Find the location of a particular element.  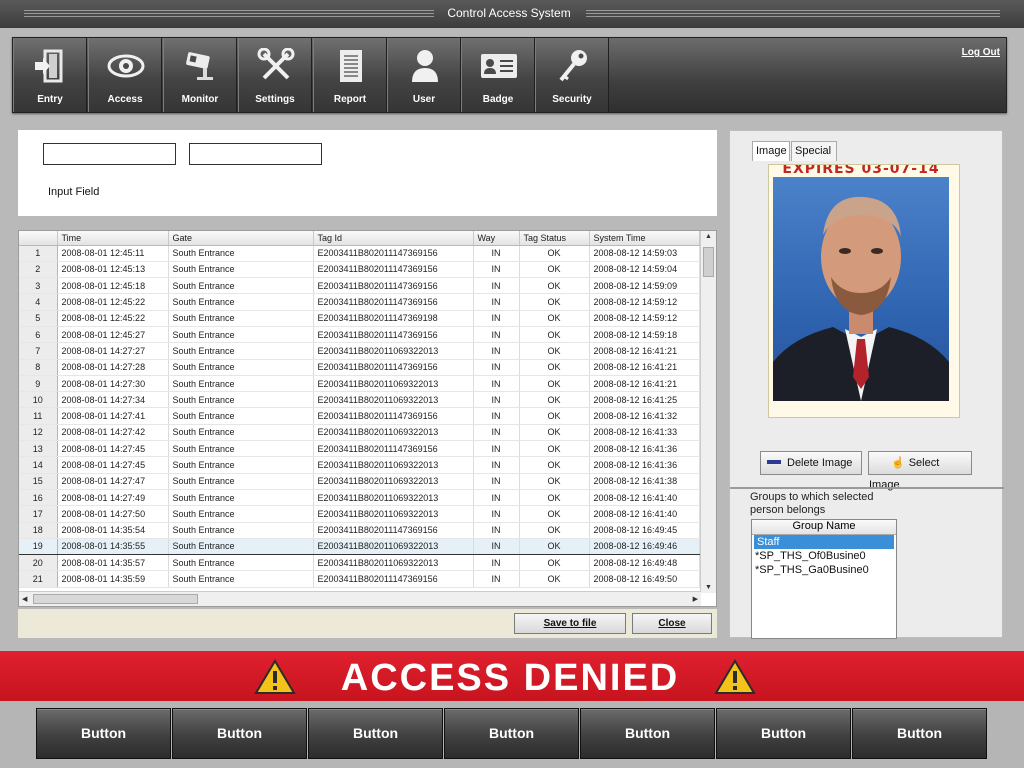

cell-index: 5 is located at coordinates (38, 318).